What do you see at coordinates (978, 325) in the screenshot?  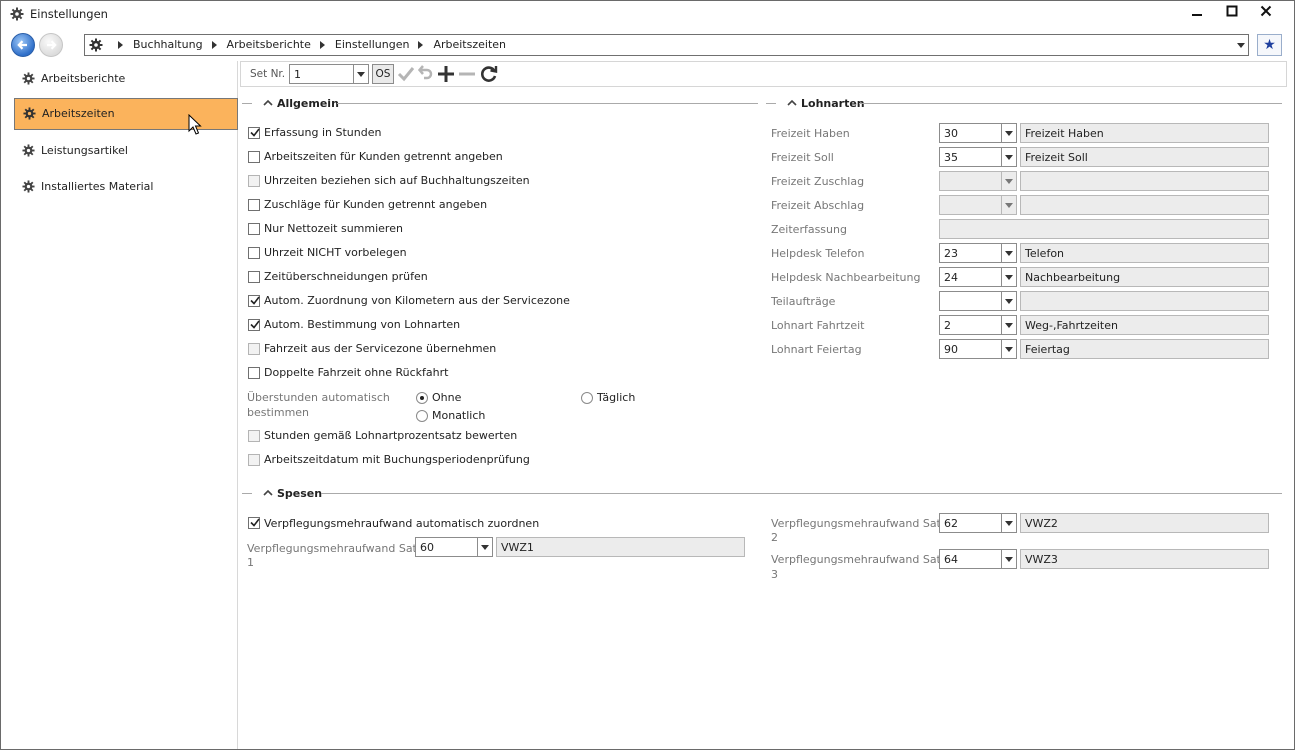 I see `lohnart-code-select: 2` at bounding box center [978, 325].